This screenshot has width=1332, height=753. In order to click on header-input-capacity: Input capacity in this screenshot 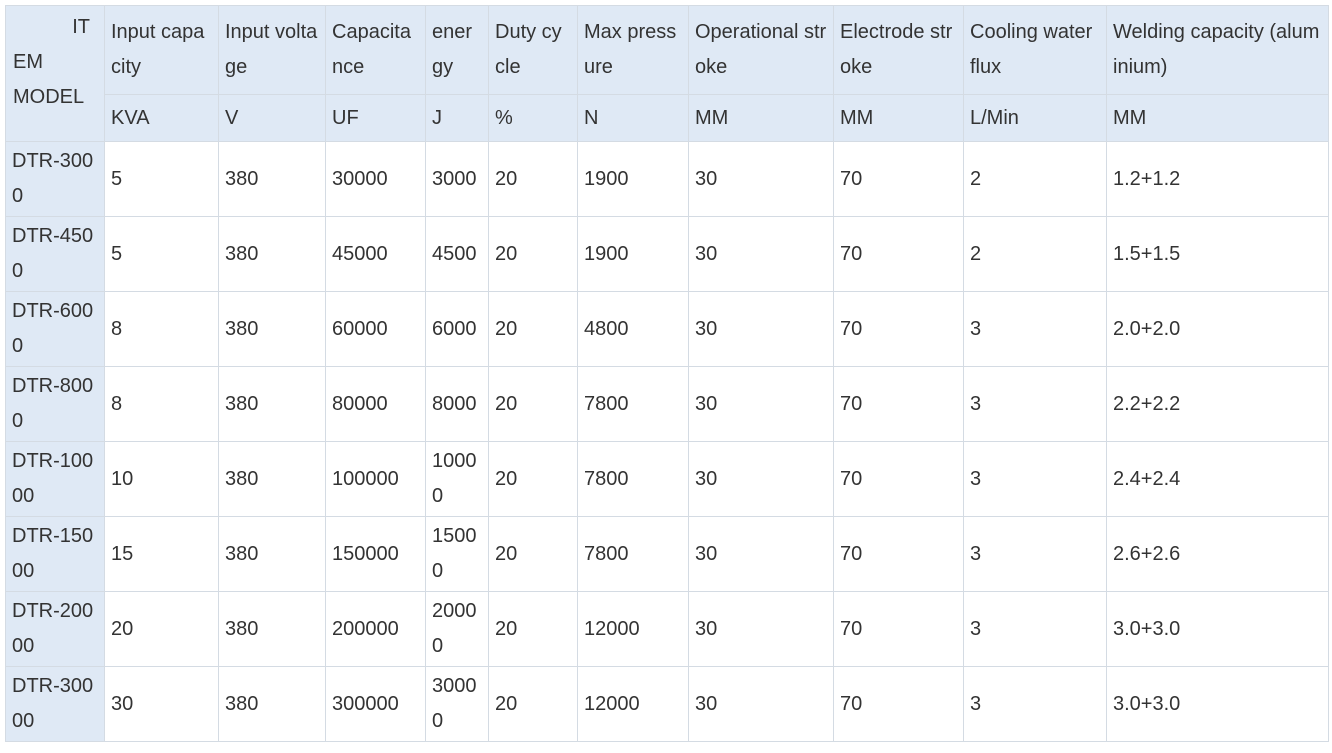, I will do `click(161, 50)`.